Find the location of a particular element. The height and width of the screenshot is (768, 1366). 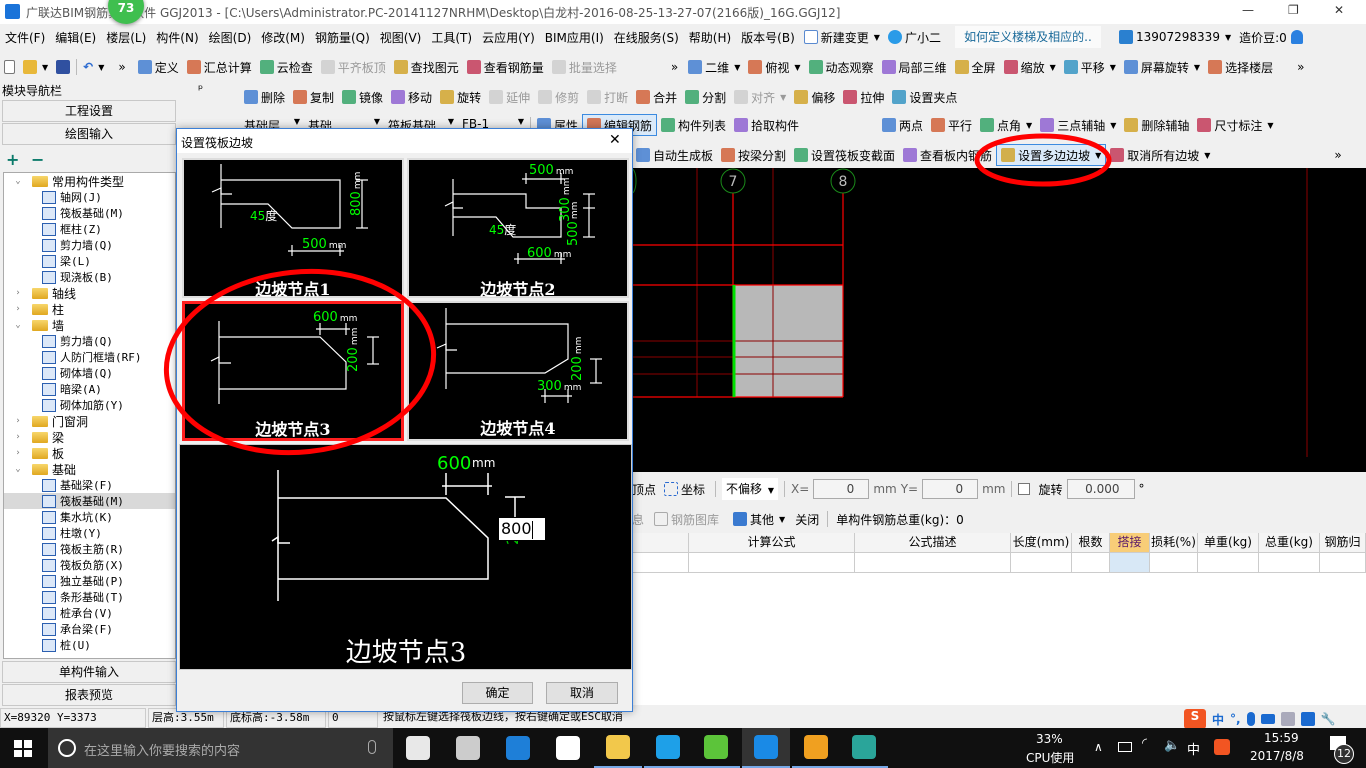

tree-item: 筏板主筋(R) is located at coordinates (89, 549).